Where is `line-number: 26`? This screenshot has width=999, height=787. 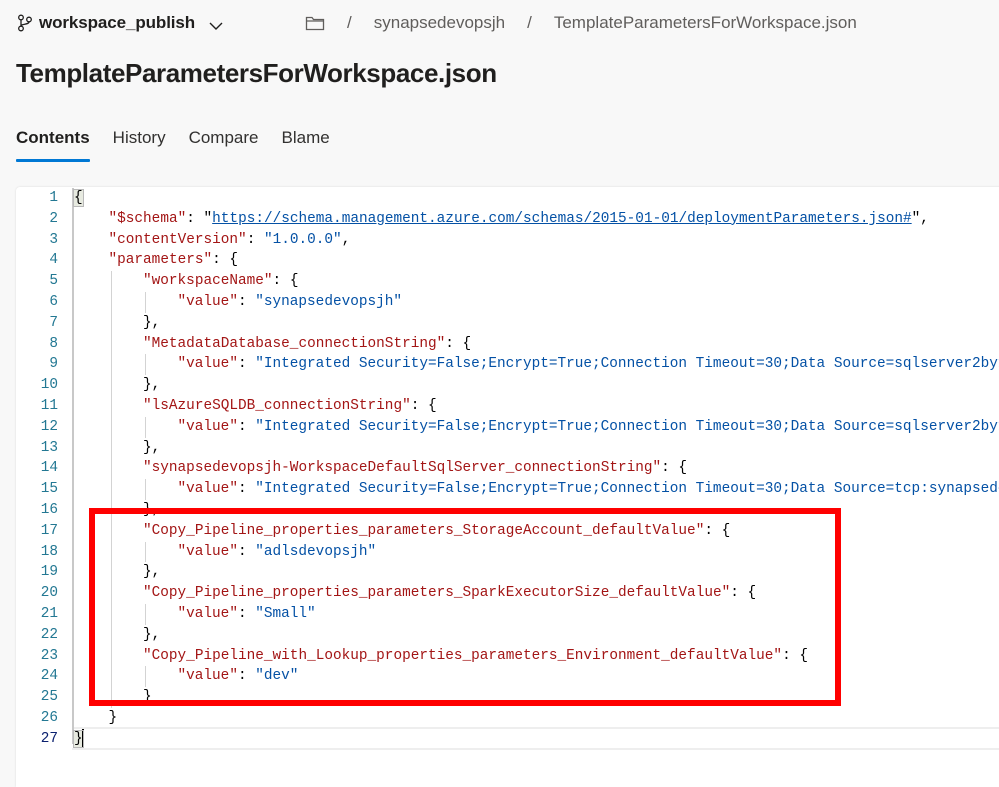
line-number: 26 is located at coordinates (39, 718).